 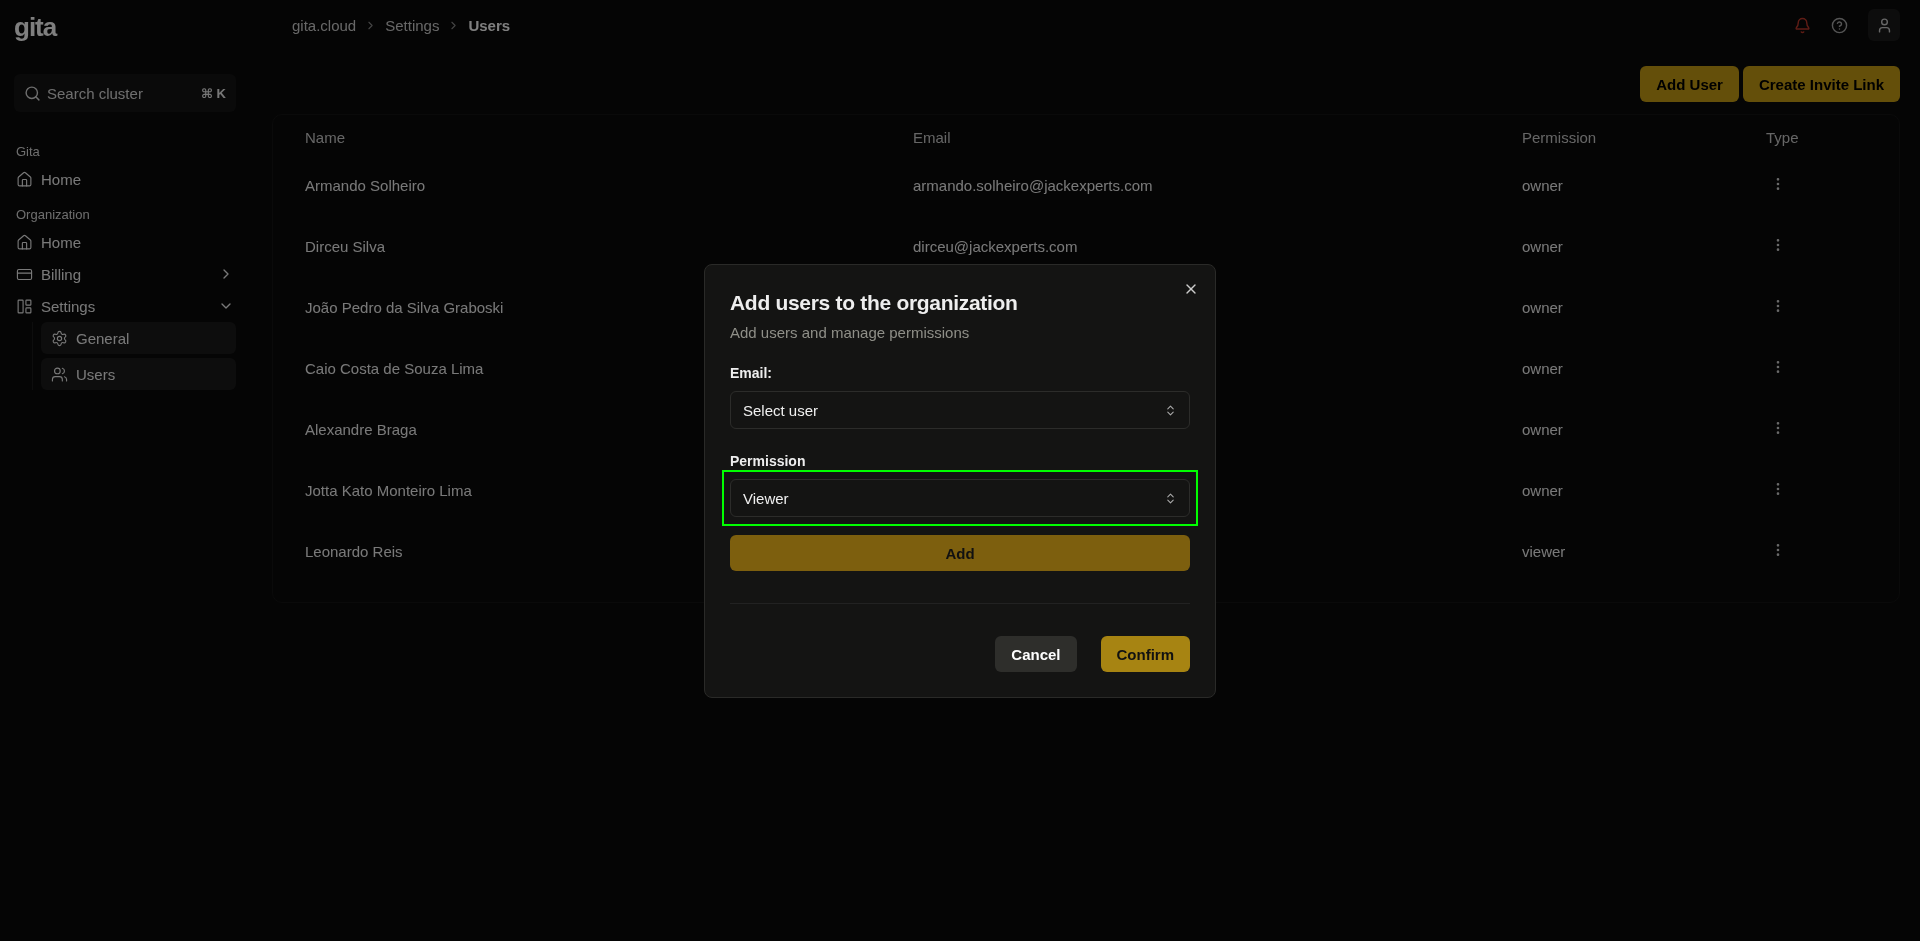 What do you see at coordinates (1839, 25) in the screenshot?
I see `help-icon` at bounding box center [1839, 25].